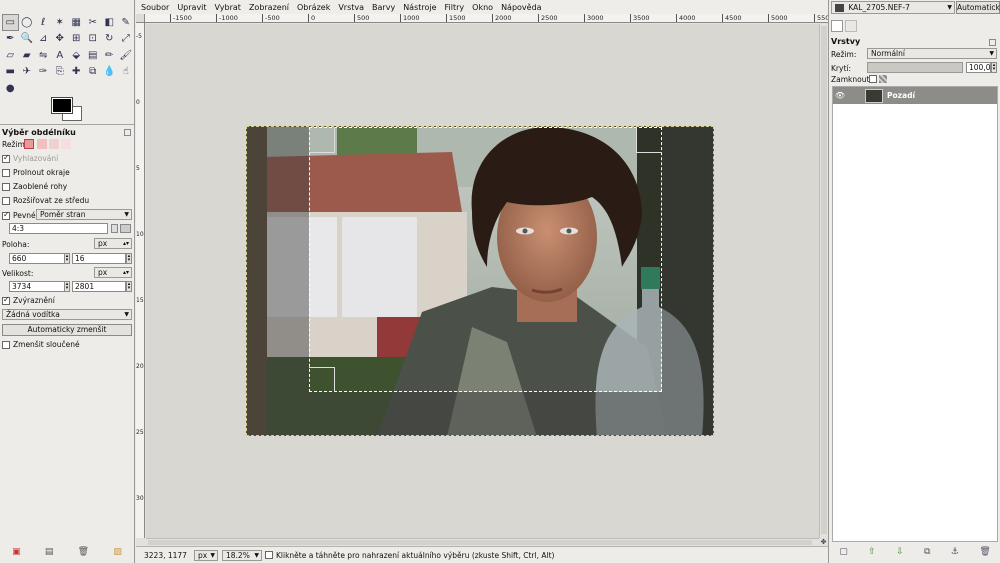 The height and width of the screenshot is (563, 1000). Describe the element at coordinates (67, 330) in the screenshot. I see `auto-shrink-button: Automaticky zmenšit` at that location.